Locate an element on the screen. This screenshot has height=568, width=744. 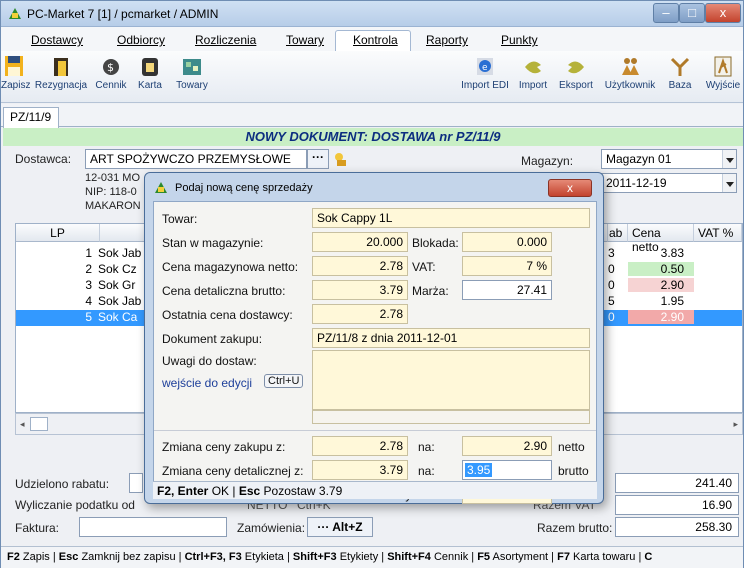
scroll-thumb is located at coordinates (39, 424).